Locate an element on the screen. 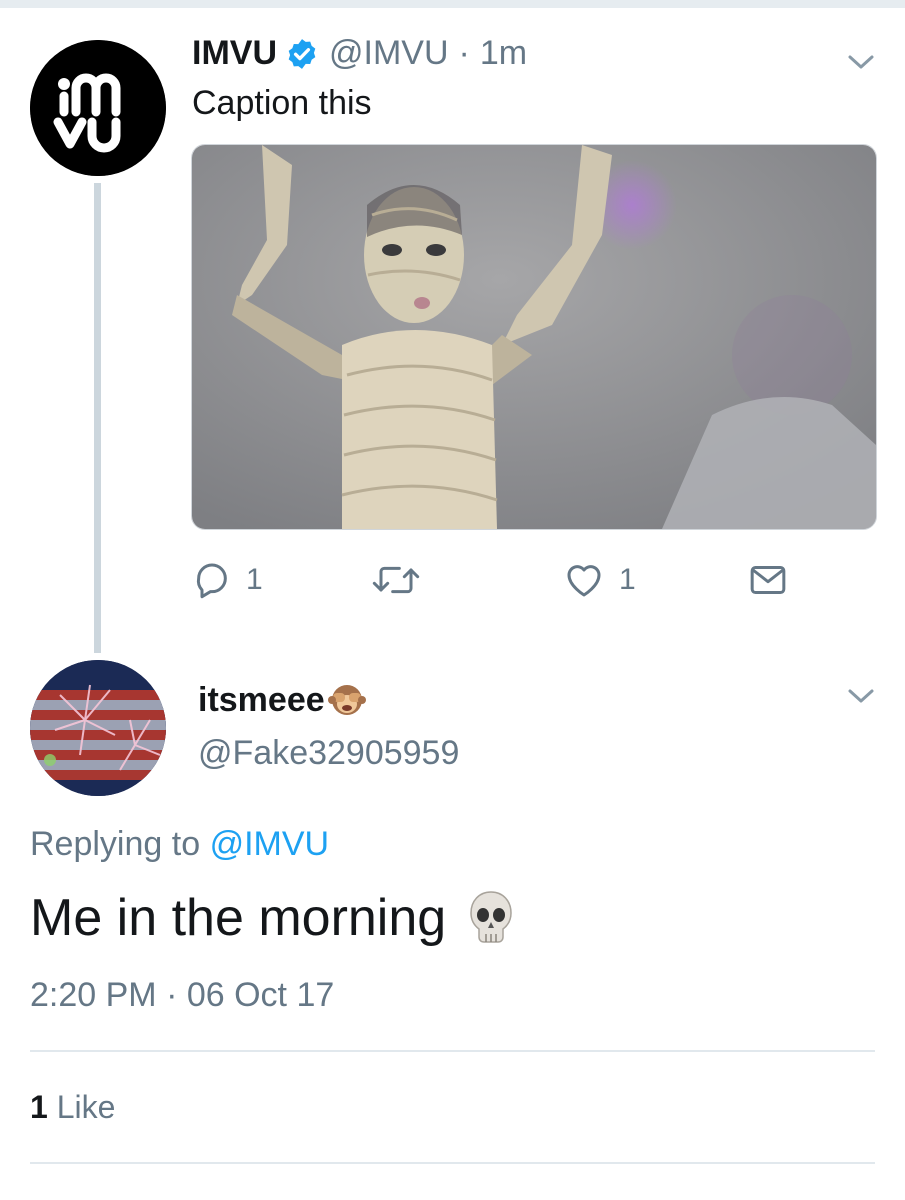  stats-divider-top is located at coordinates (452, 1051).